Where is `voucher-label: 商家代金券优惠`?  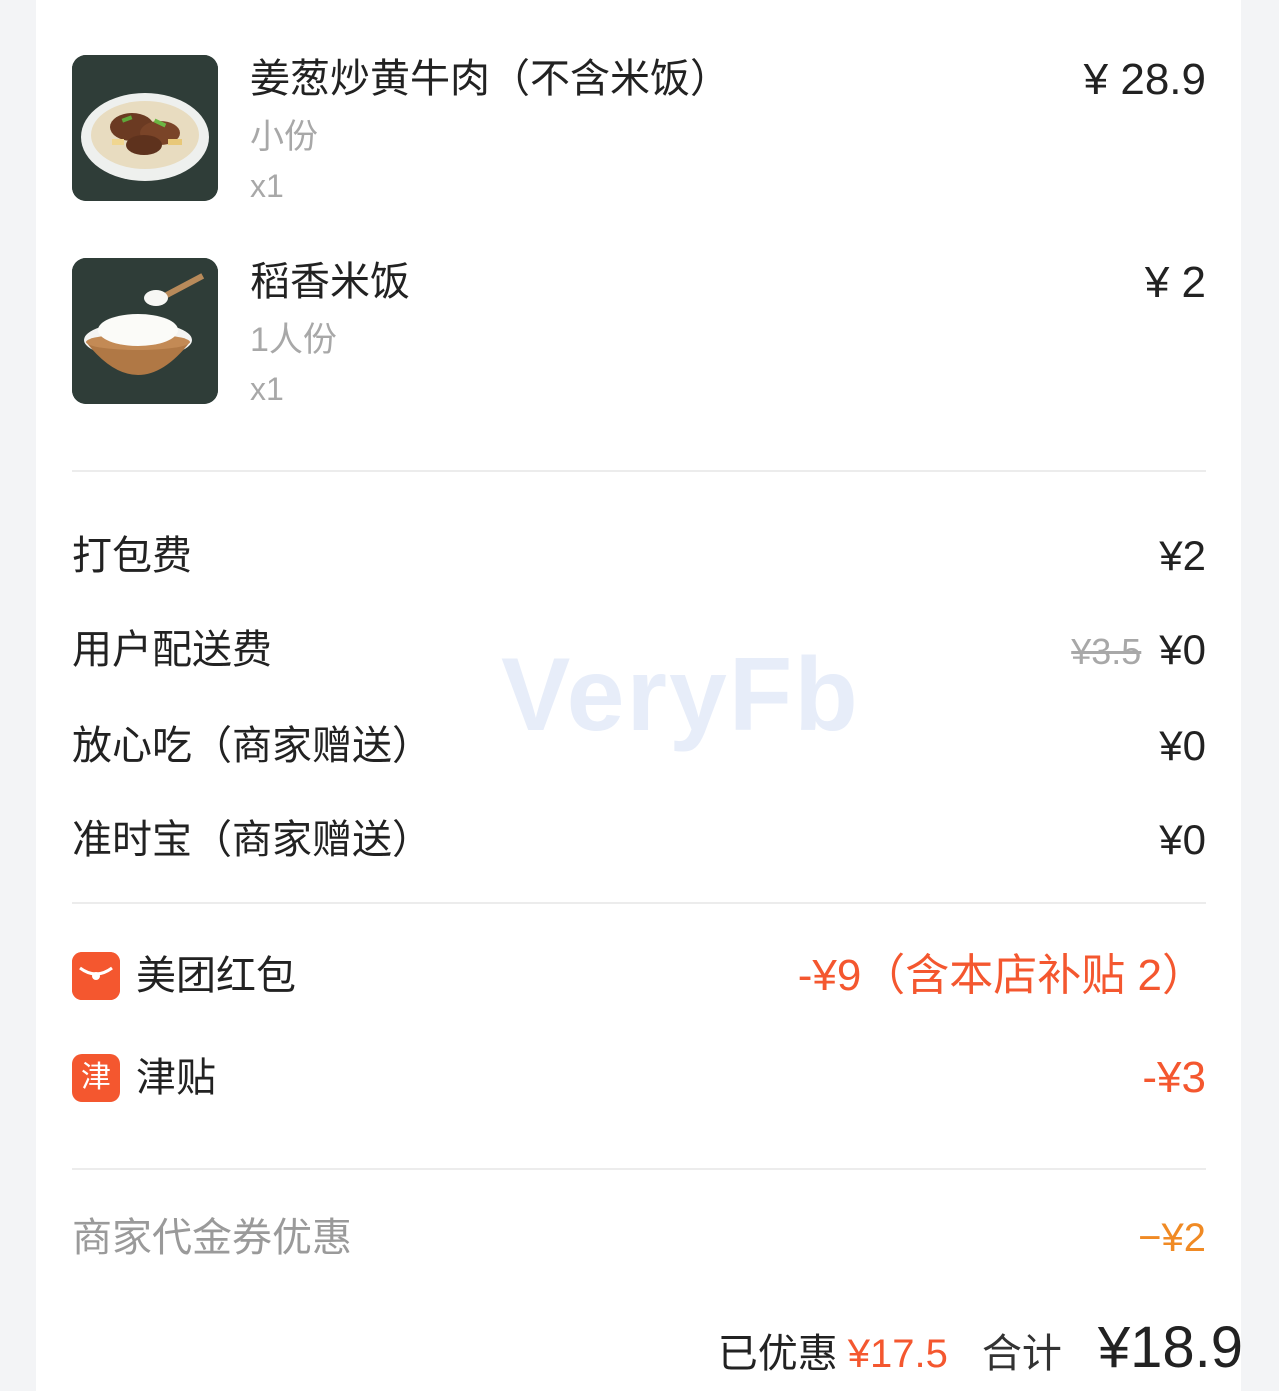 voucher-label: 商家代金券优惠 is located at coordinates (212, 1238).